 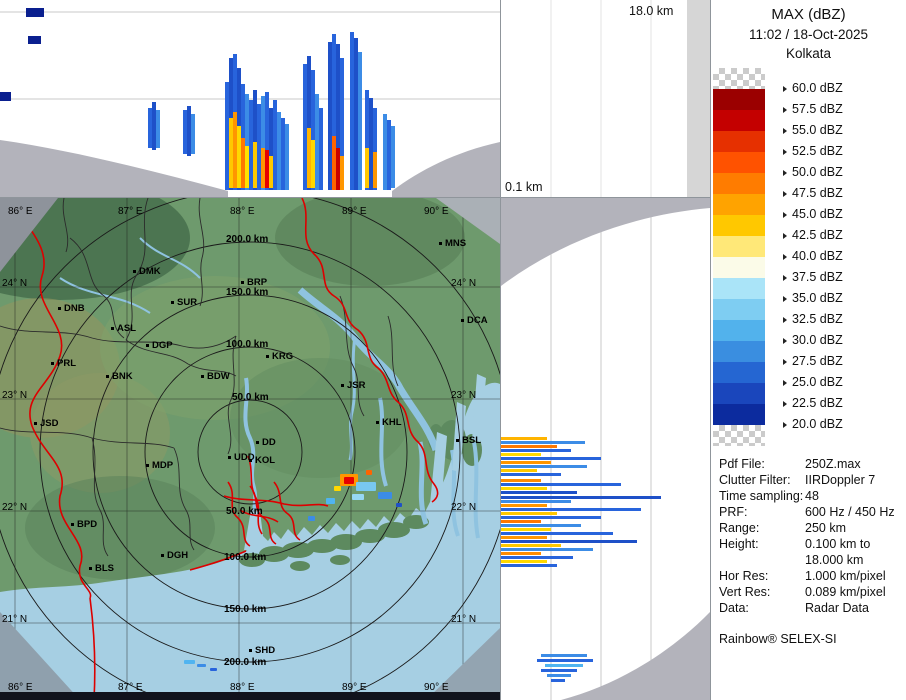 I want to click on scale-label: 57.5 dBZ, so click(x=813, y=109).